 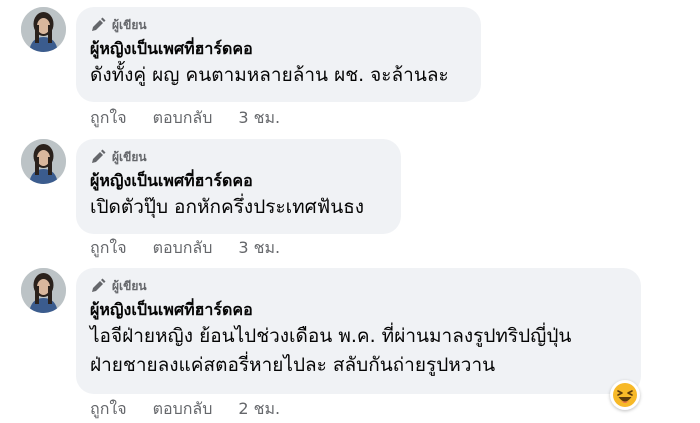 What do you see at coordinates (269, 75) in the screenshot?
I see `comment-text-line: ดังทั้งคู่ ผญ คนตามหลายล้าน ผช. จะล้านละ` at bounding box center [269, 75].